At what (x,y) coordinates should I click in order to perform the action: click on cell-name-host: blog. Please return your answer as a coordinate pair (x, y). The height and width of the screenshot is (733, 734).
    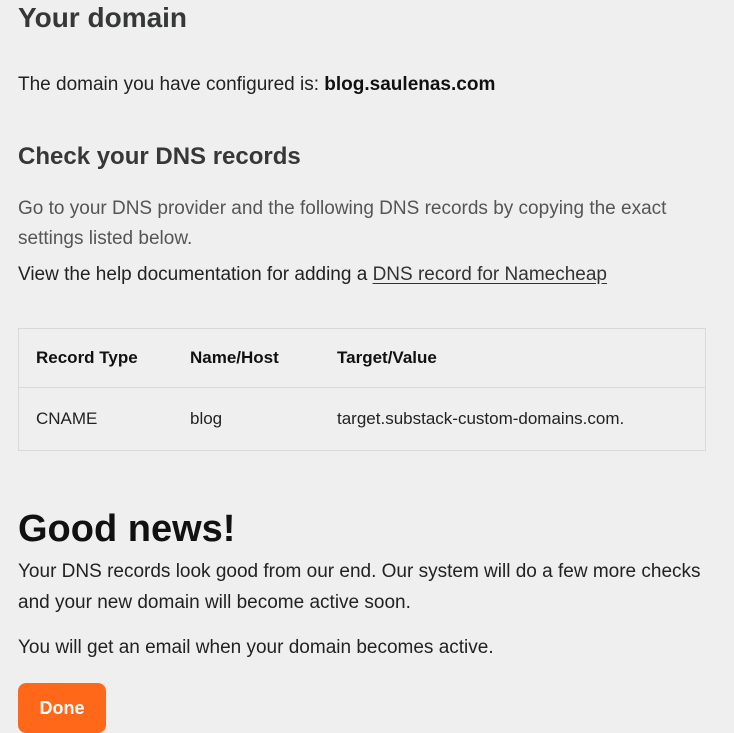
    Looking at the image, I should click on (206, 418).